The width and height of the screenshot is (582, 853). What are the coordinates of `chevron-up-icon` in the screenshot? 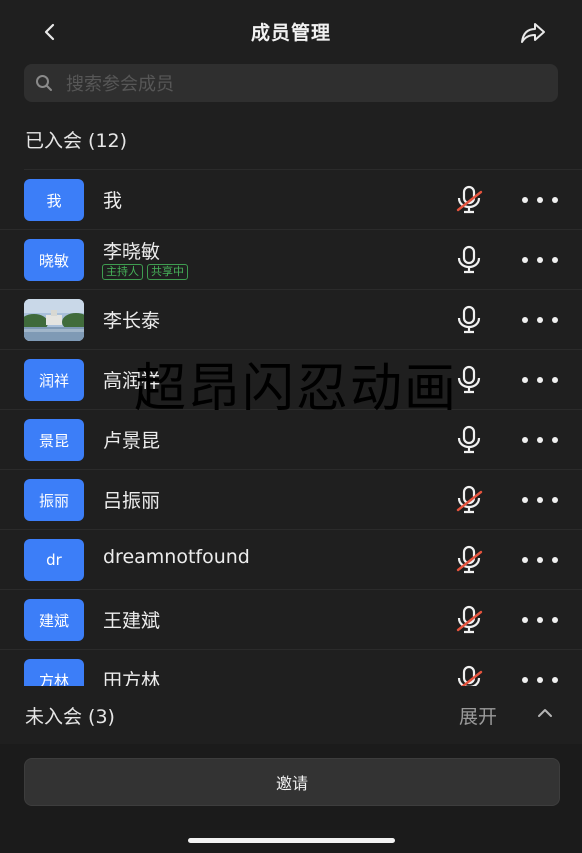 It's located at (545, 713).